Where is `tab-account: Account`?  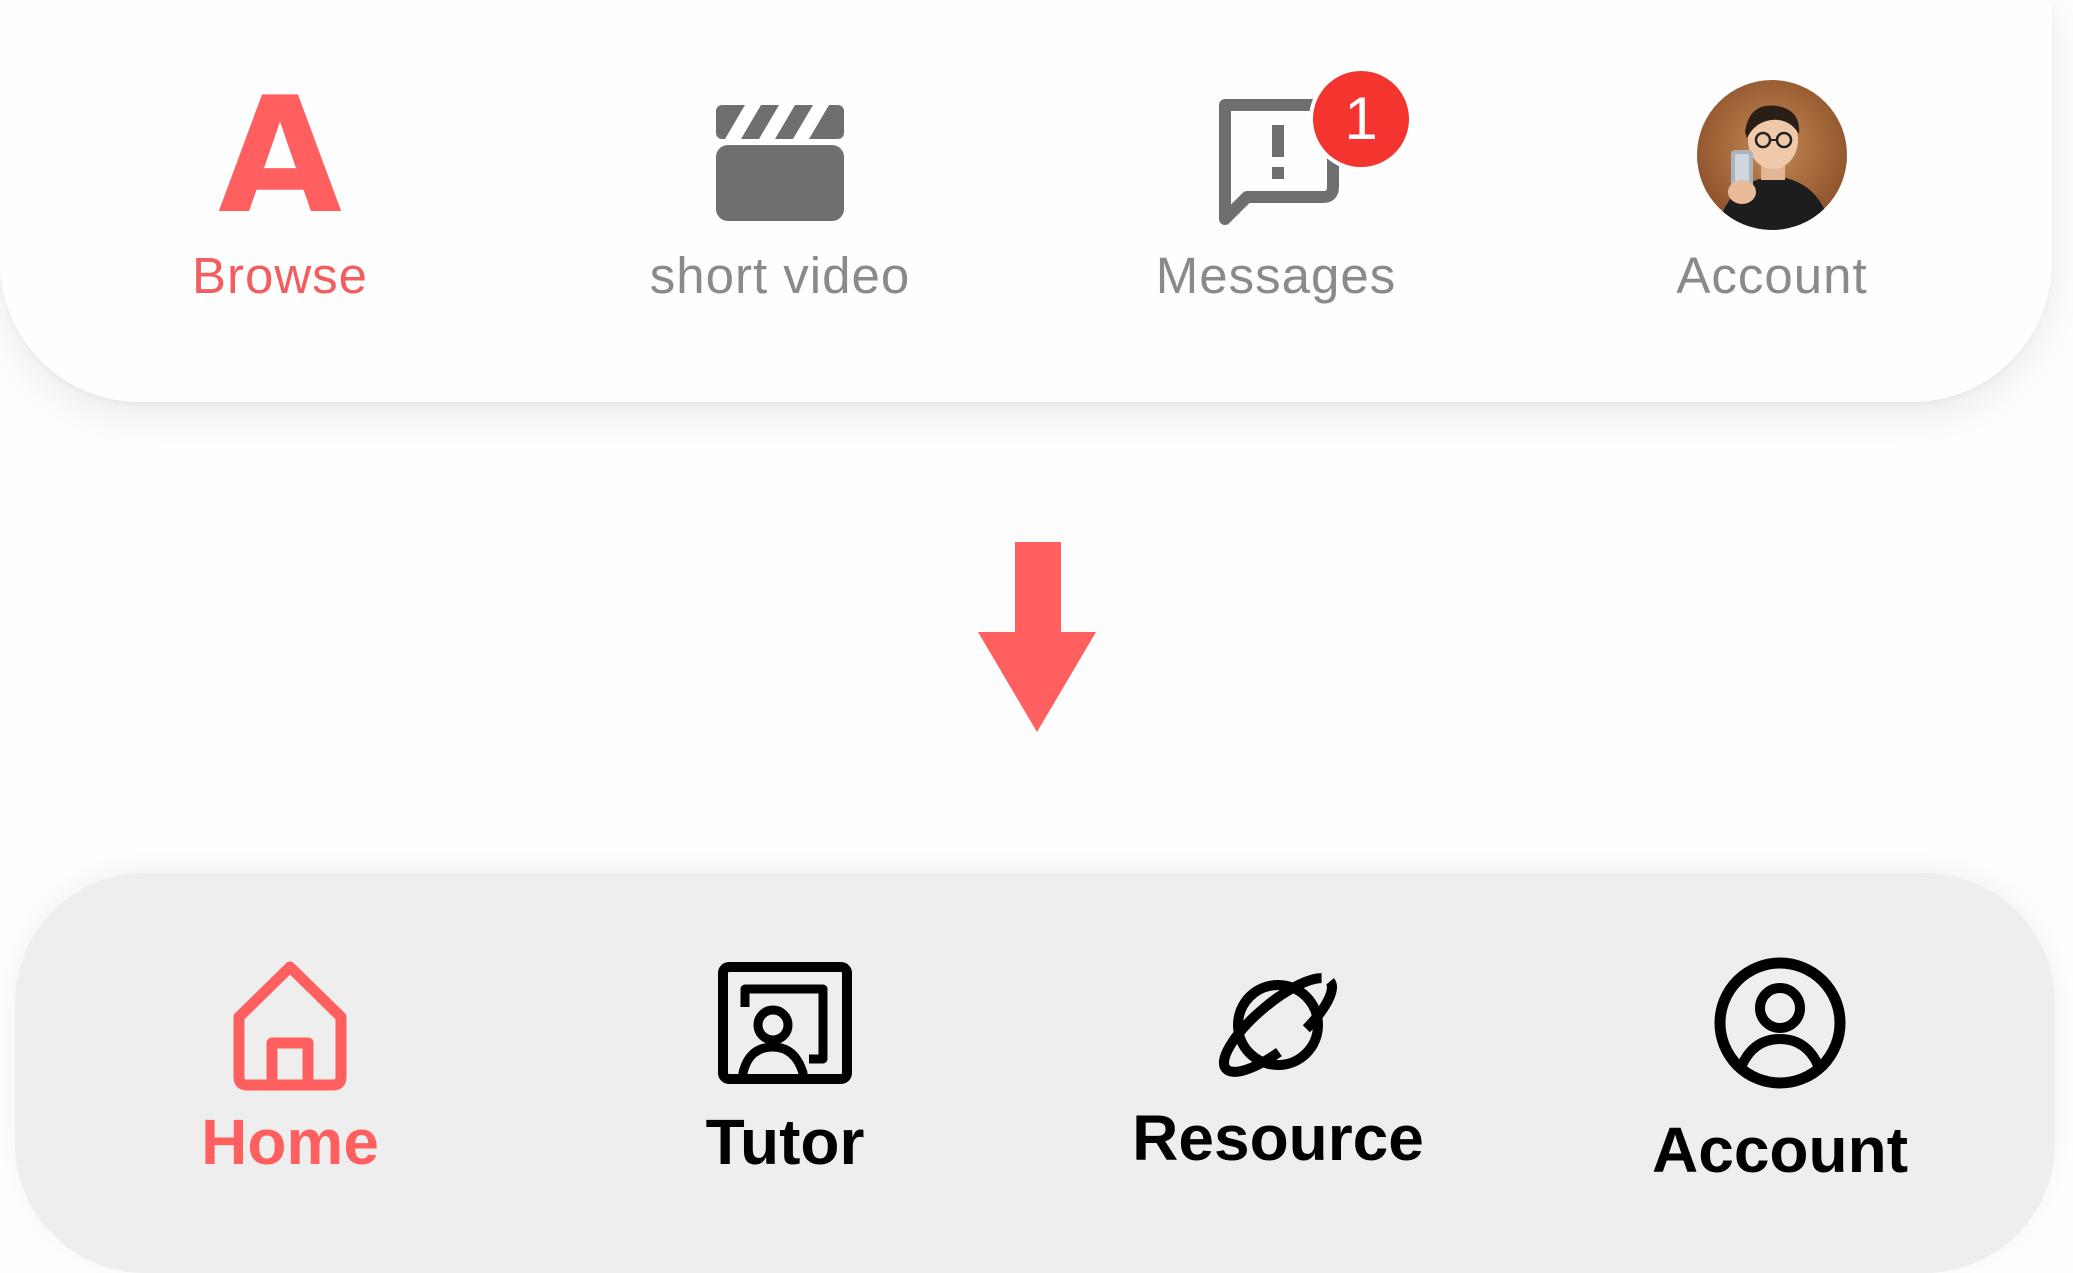 tab-account: Account is located at coordinates (1780, 1062).